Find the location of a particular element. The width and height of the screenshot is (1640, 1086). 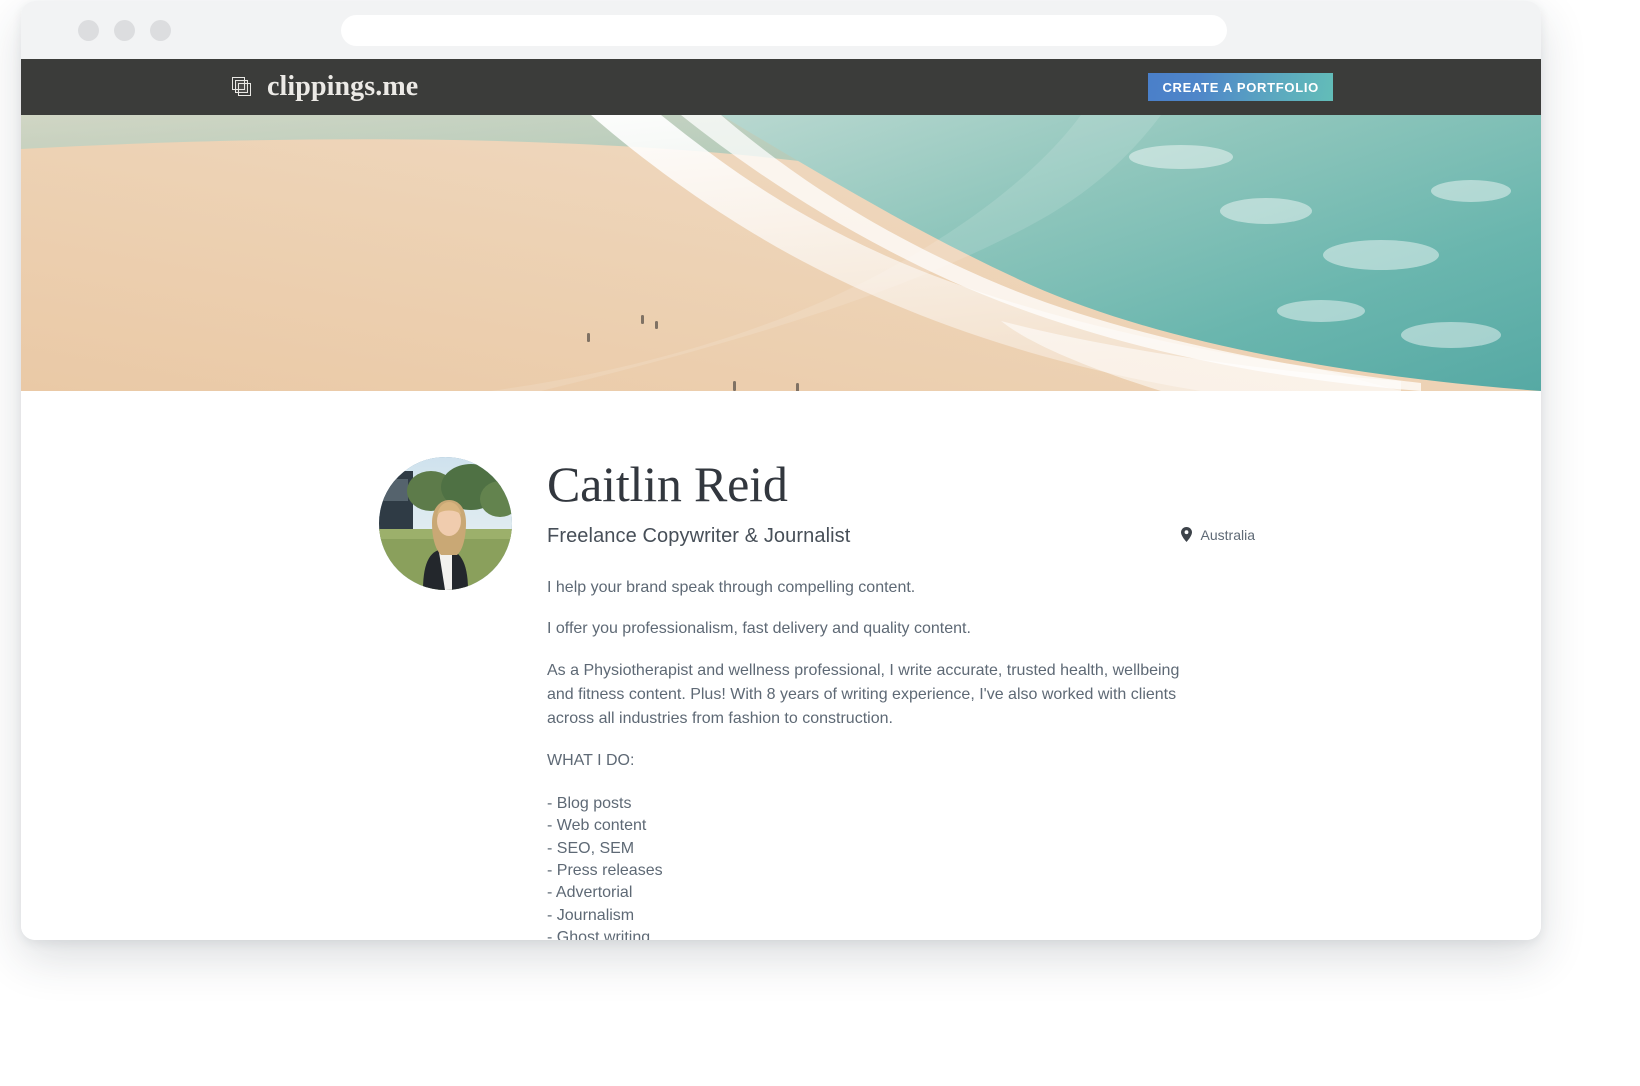

close-window-button is located at coordinates (88, 30).